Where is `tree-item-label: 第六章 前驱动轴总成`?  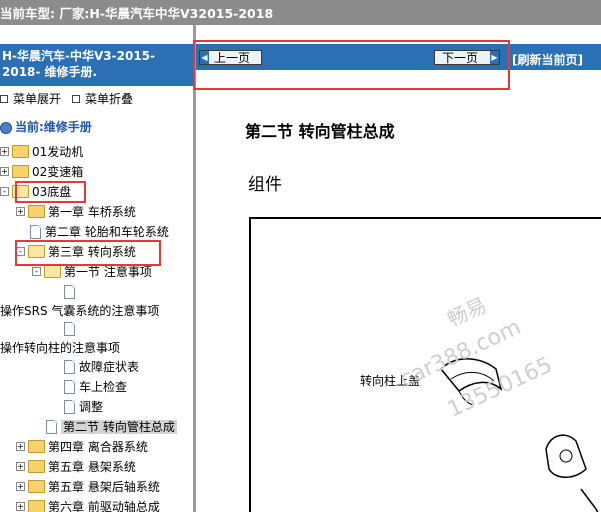 tree-item-label: 第六章 前驱动轴总成 is located at coordinates (104, 506).